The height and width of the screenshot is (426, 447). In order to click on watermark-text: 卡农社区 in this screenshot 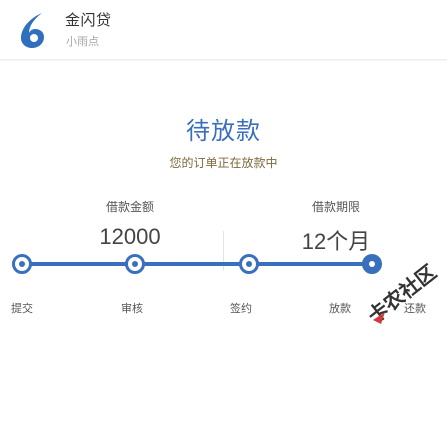, I will do `click(402, 294)`.